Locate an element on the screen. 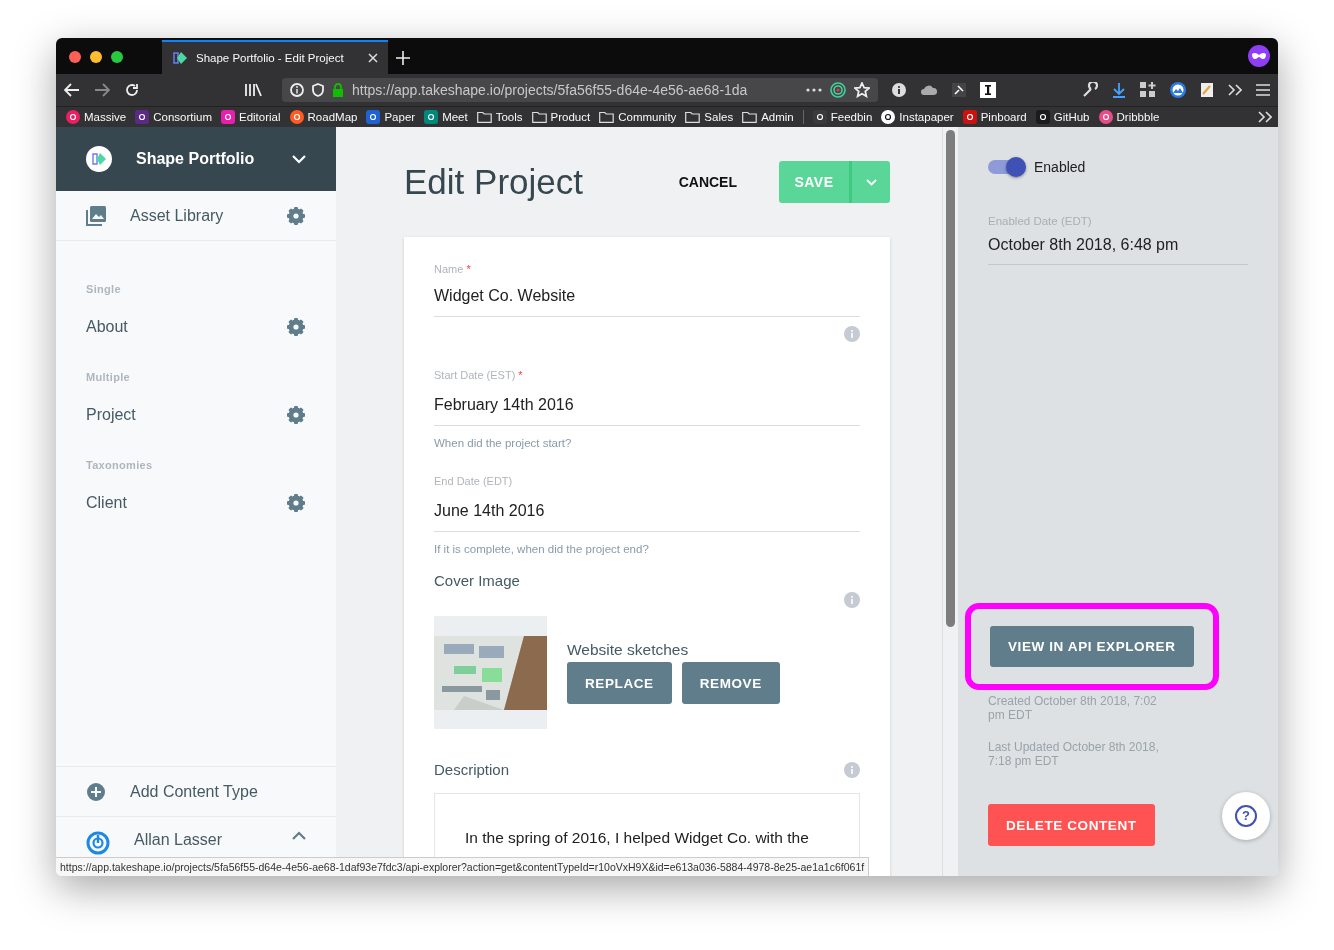 The image size is (1334, 950). bookmark: Editorial is located at coordinates (251, 117).